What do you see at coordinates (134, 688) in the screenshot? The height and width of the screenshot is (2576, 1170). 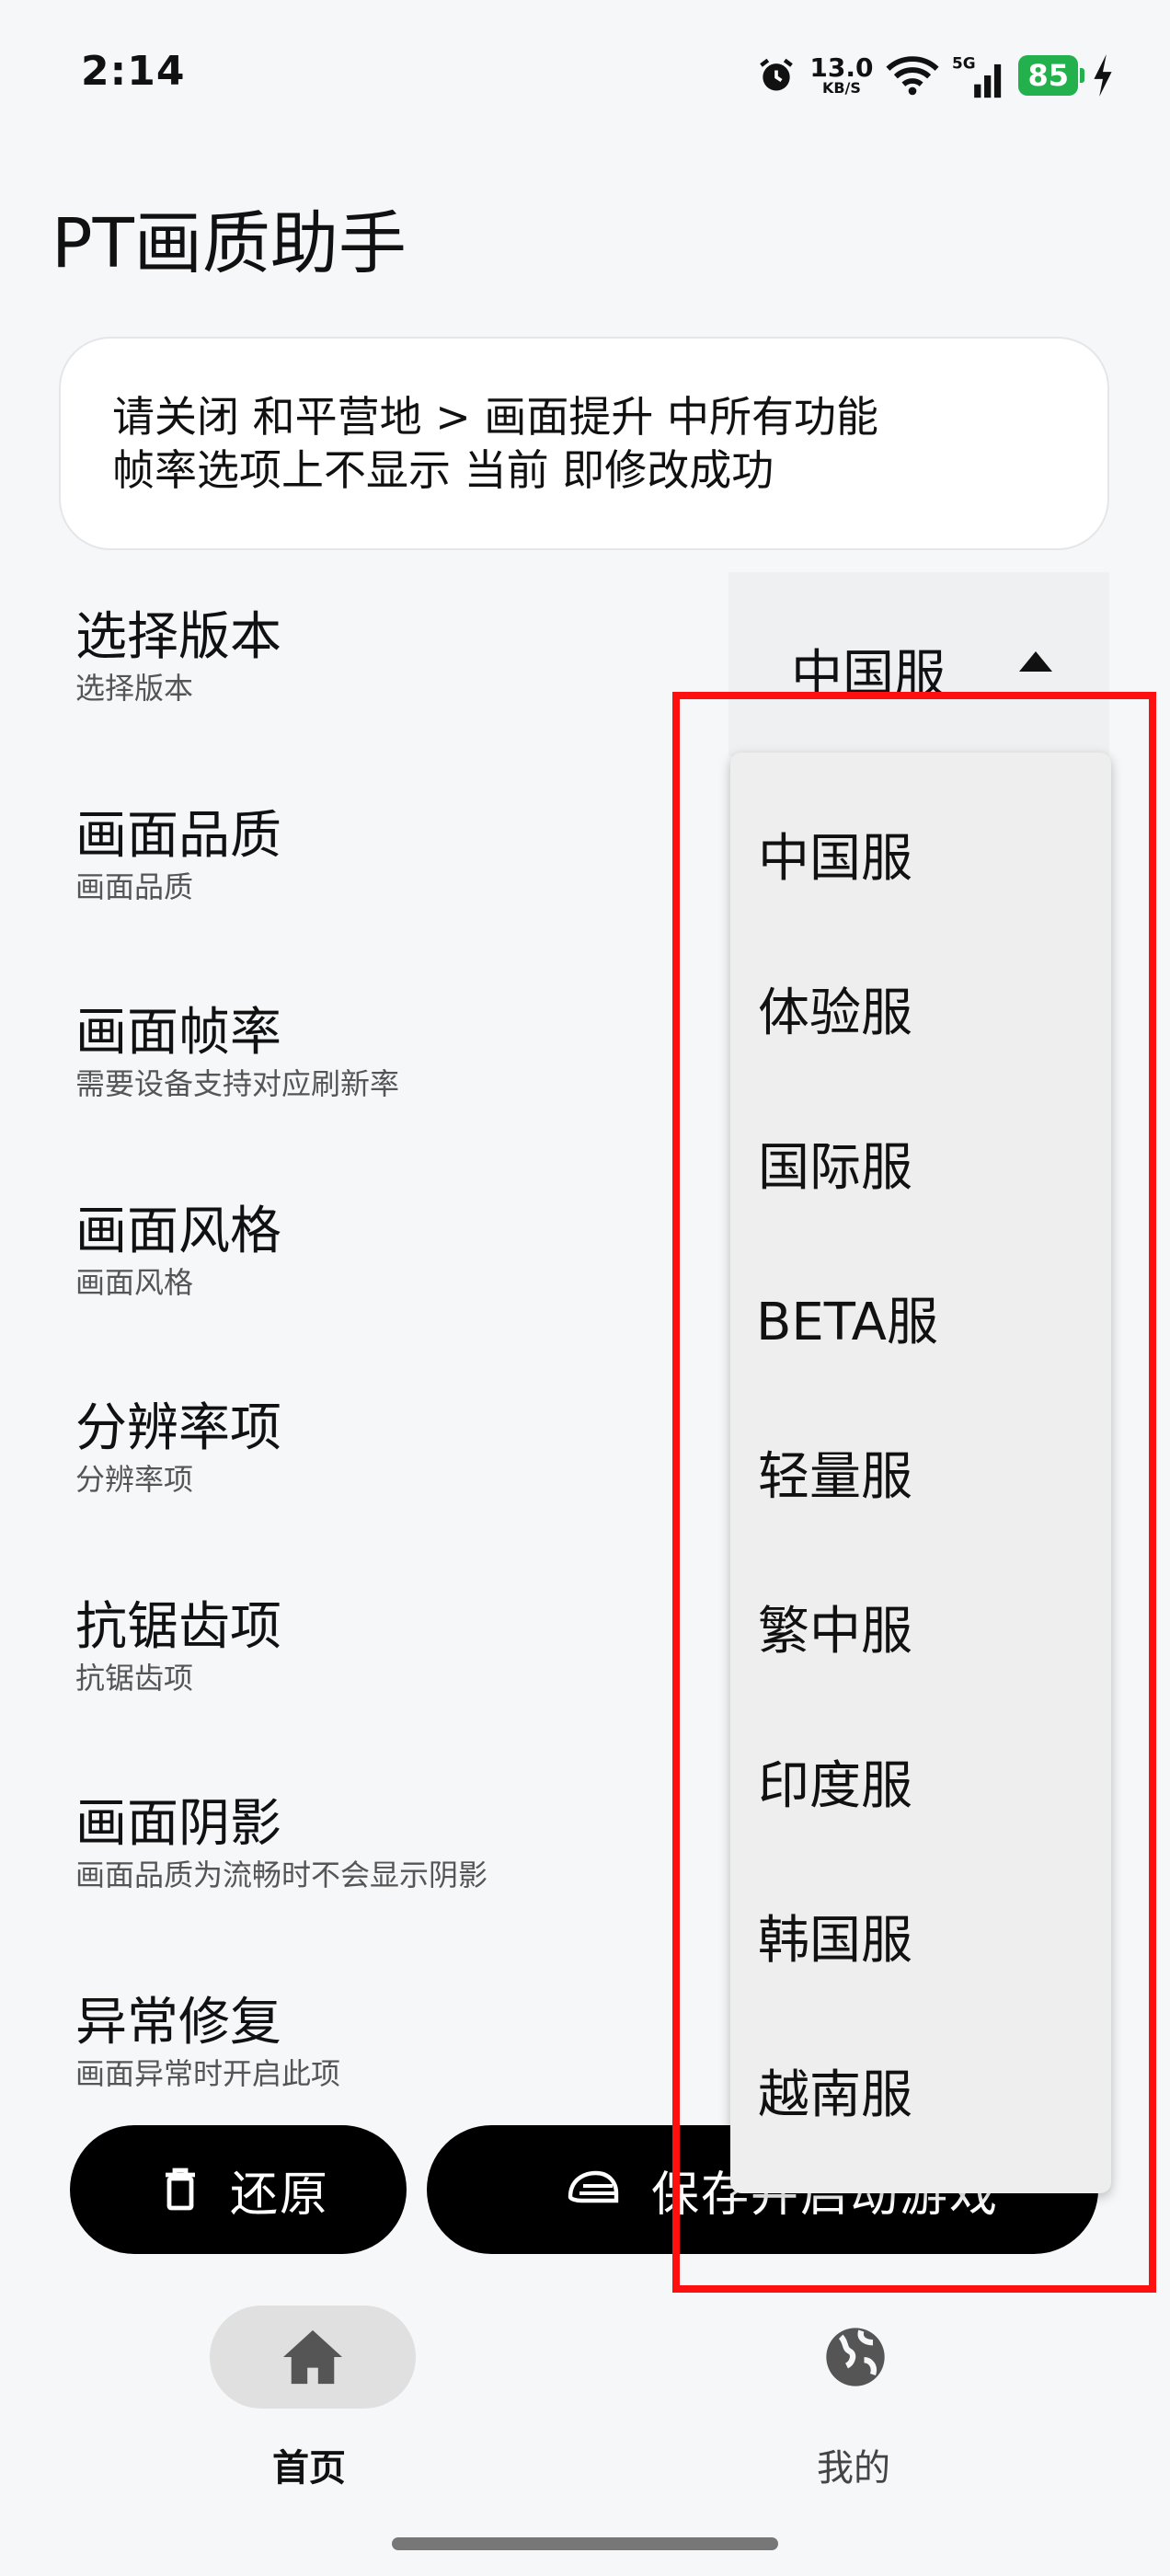 I see `setting-subtitle: 选择版本` at bounding box center [134, 688].